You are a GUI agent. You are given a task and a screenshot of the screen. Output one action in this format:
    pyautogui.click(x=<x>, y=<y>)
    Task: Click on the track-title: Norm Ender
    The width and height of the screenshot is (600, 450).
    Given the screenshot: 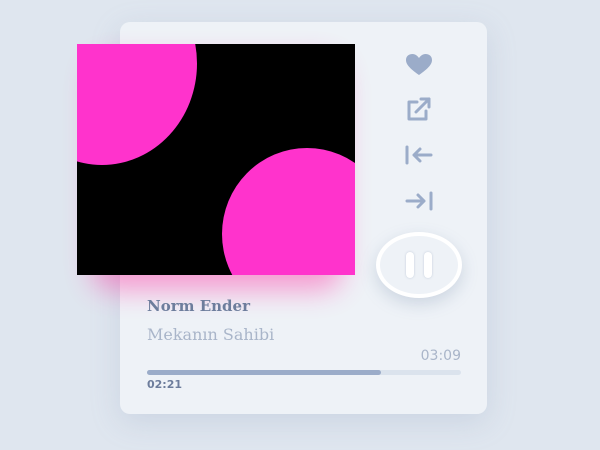 What is the action you would take?
    pyautogui.click(x=198, y=306)
    